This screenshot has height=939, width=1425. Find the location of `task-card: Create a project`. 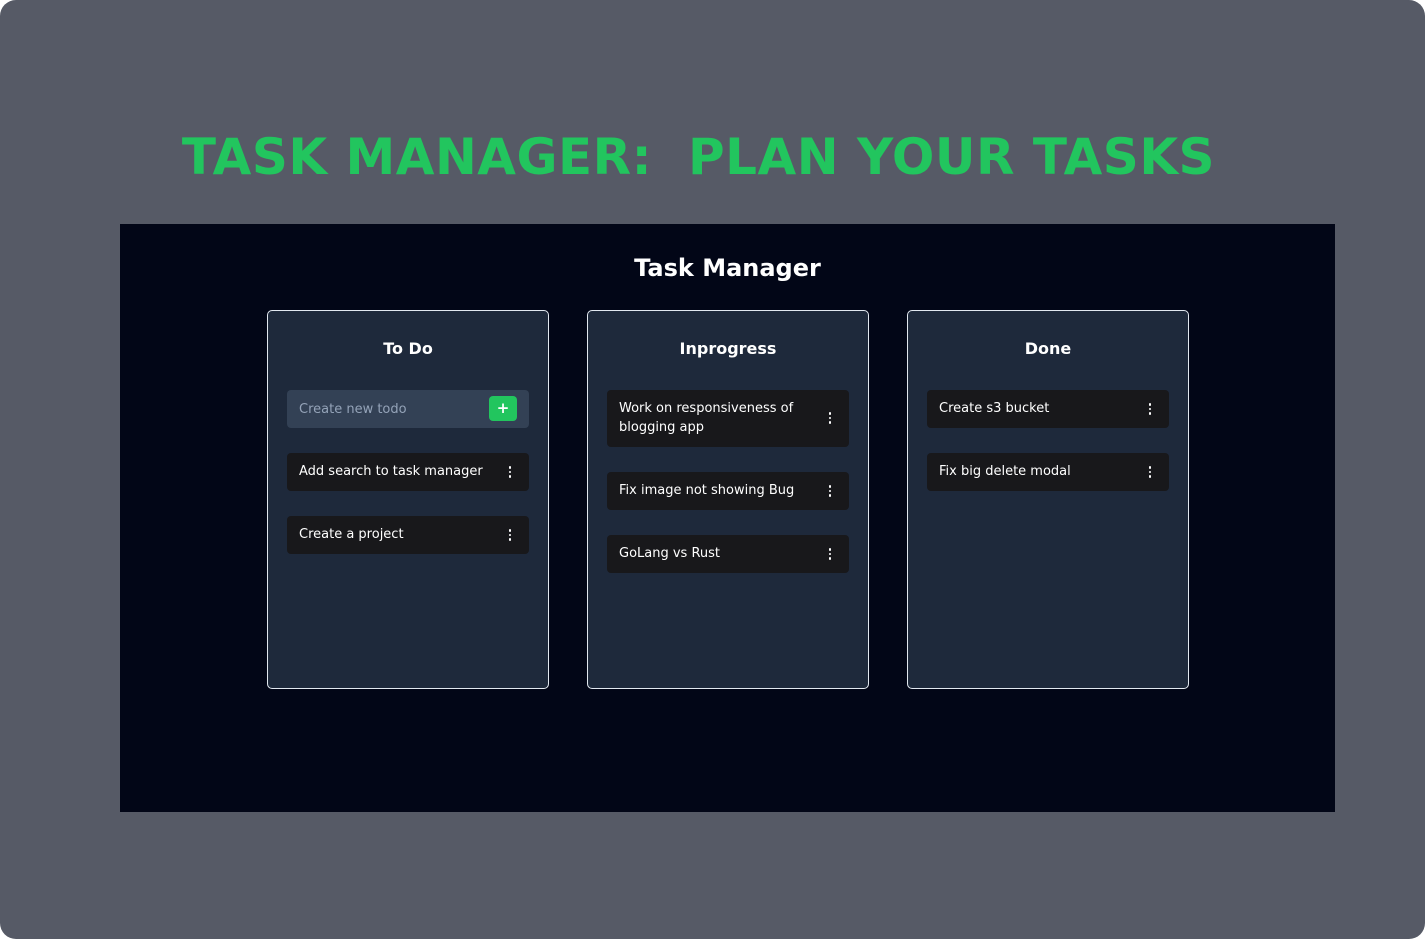

task-card: Create a project is located at coordinates (408, 535).